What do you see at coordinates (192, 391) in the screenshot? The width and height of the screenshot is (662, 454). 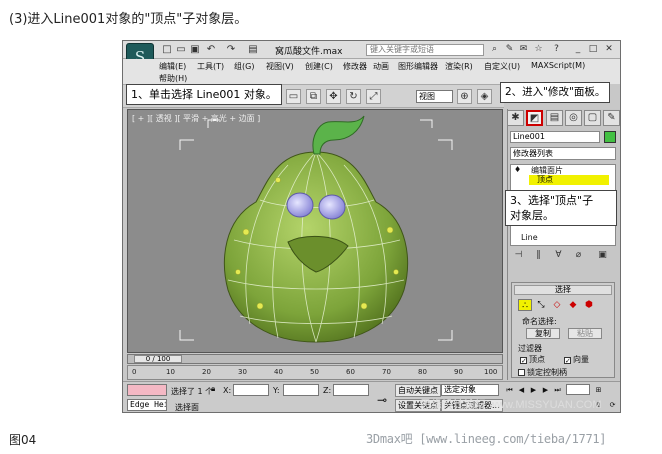 I see `selected-count: 选择了 1 个` at bounding box center [192, 391].